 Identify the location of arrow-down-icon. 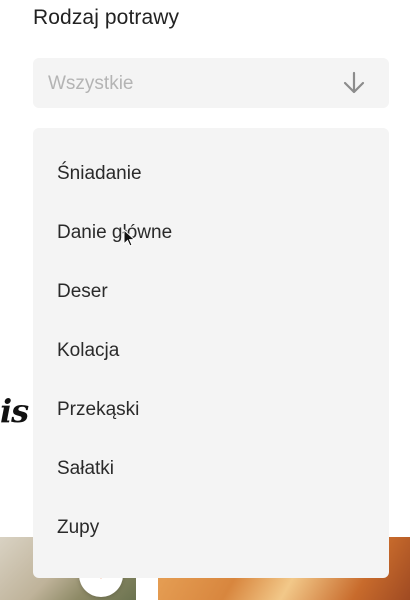
(354, 82).